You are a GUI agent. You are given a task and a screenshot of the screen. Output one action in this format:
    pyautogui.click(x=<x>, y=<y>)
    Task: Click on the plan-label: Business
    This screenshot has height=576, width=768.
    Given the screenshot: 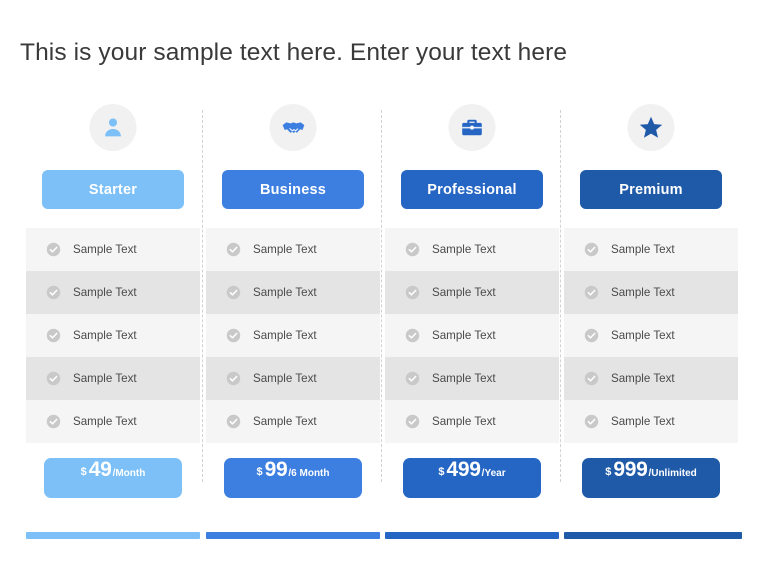 What is the action you would take?
    pyautogui.click(x=293, y=189)
    